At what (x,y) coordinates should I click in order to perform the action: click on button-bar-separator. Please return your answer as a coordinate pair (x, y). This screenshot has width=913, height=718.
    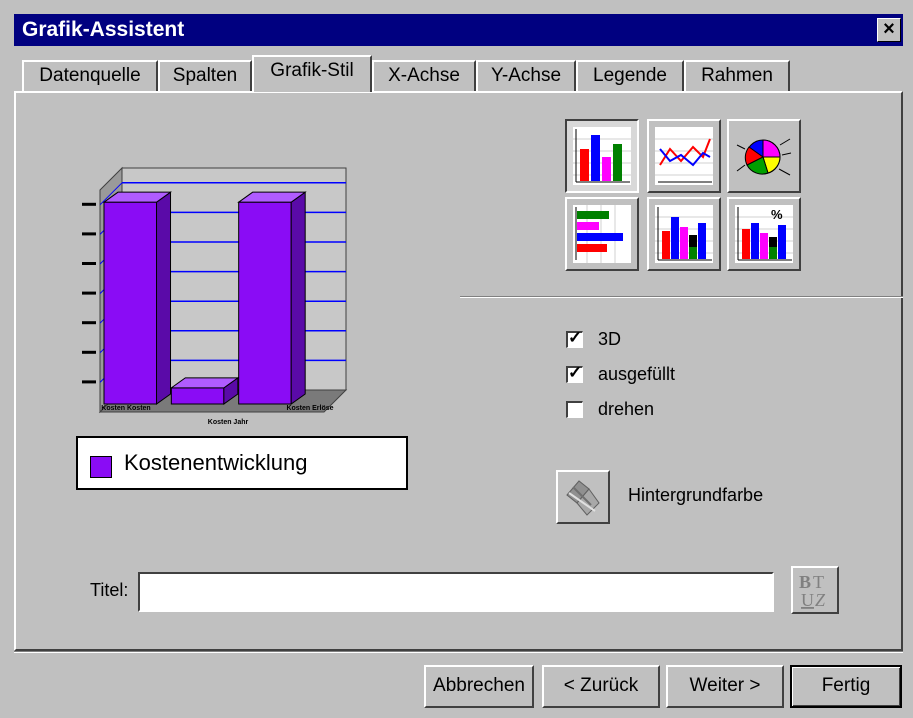
    Looking at the image, I should click on (458, 652).